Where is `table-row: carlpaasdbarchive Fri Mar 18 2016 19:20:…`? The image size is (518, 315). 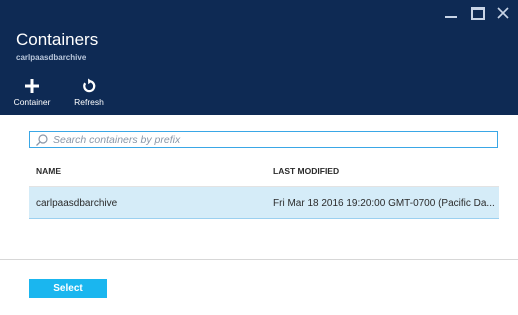
table-row: carlpaasdbarchive Fri Mar 18 2016 19:20:… is located at coordinates (264, 203).